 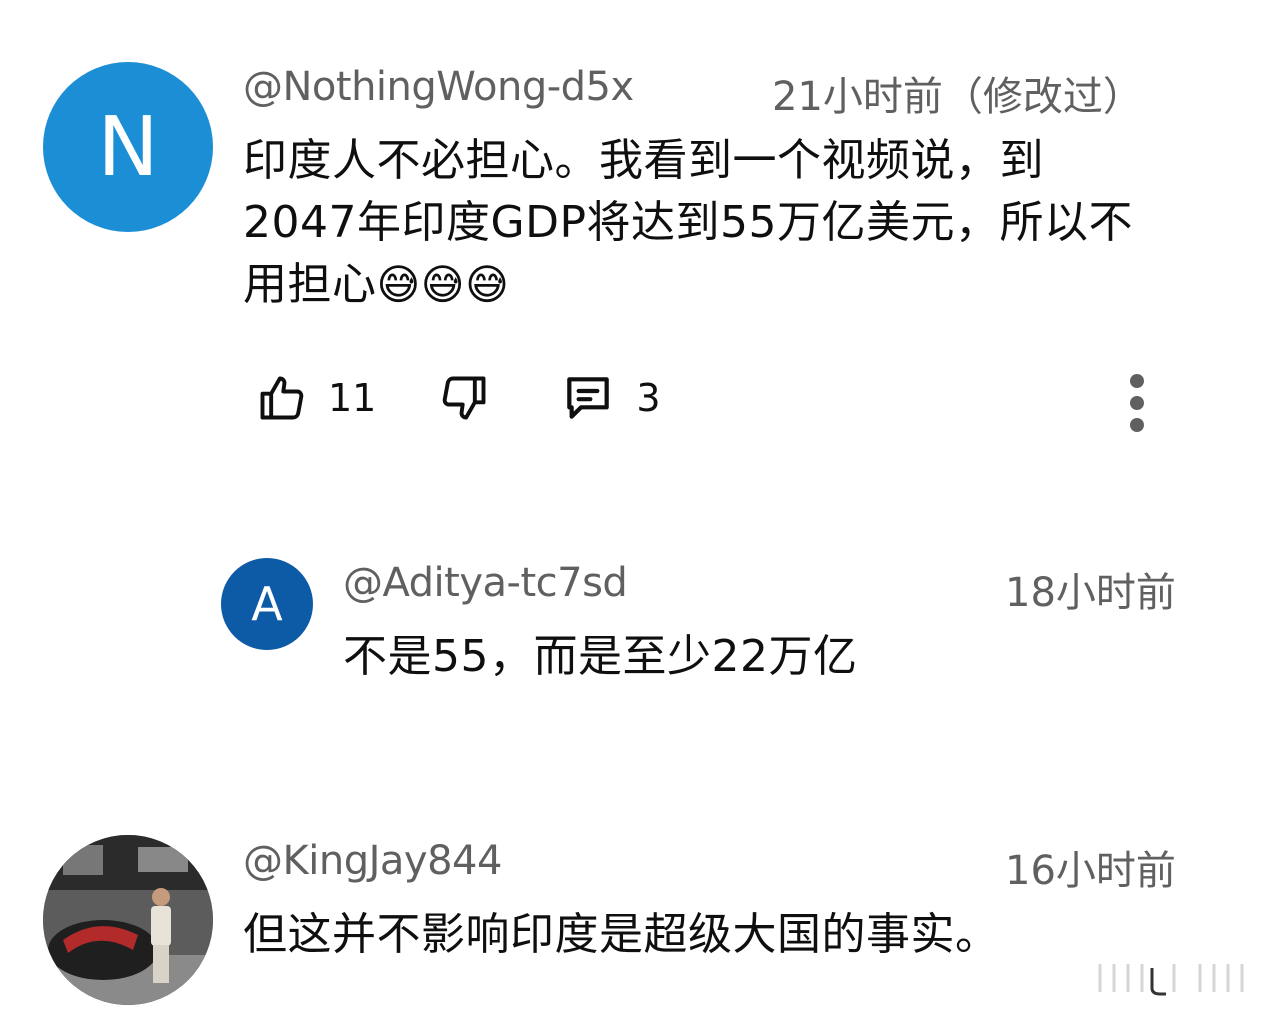 I want to click on comment-timestamp: 18小时前, so click(x=1090, y=593).